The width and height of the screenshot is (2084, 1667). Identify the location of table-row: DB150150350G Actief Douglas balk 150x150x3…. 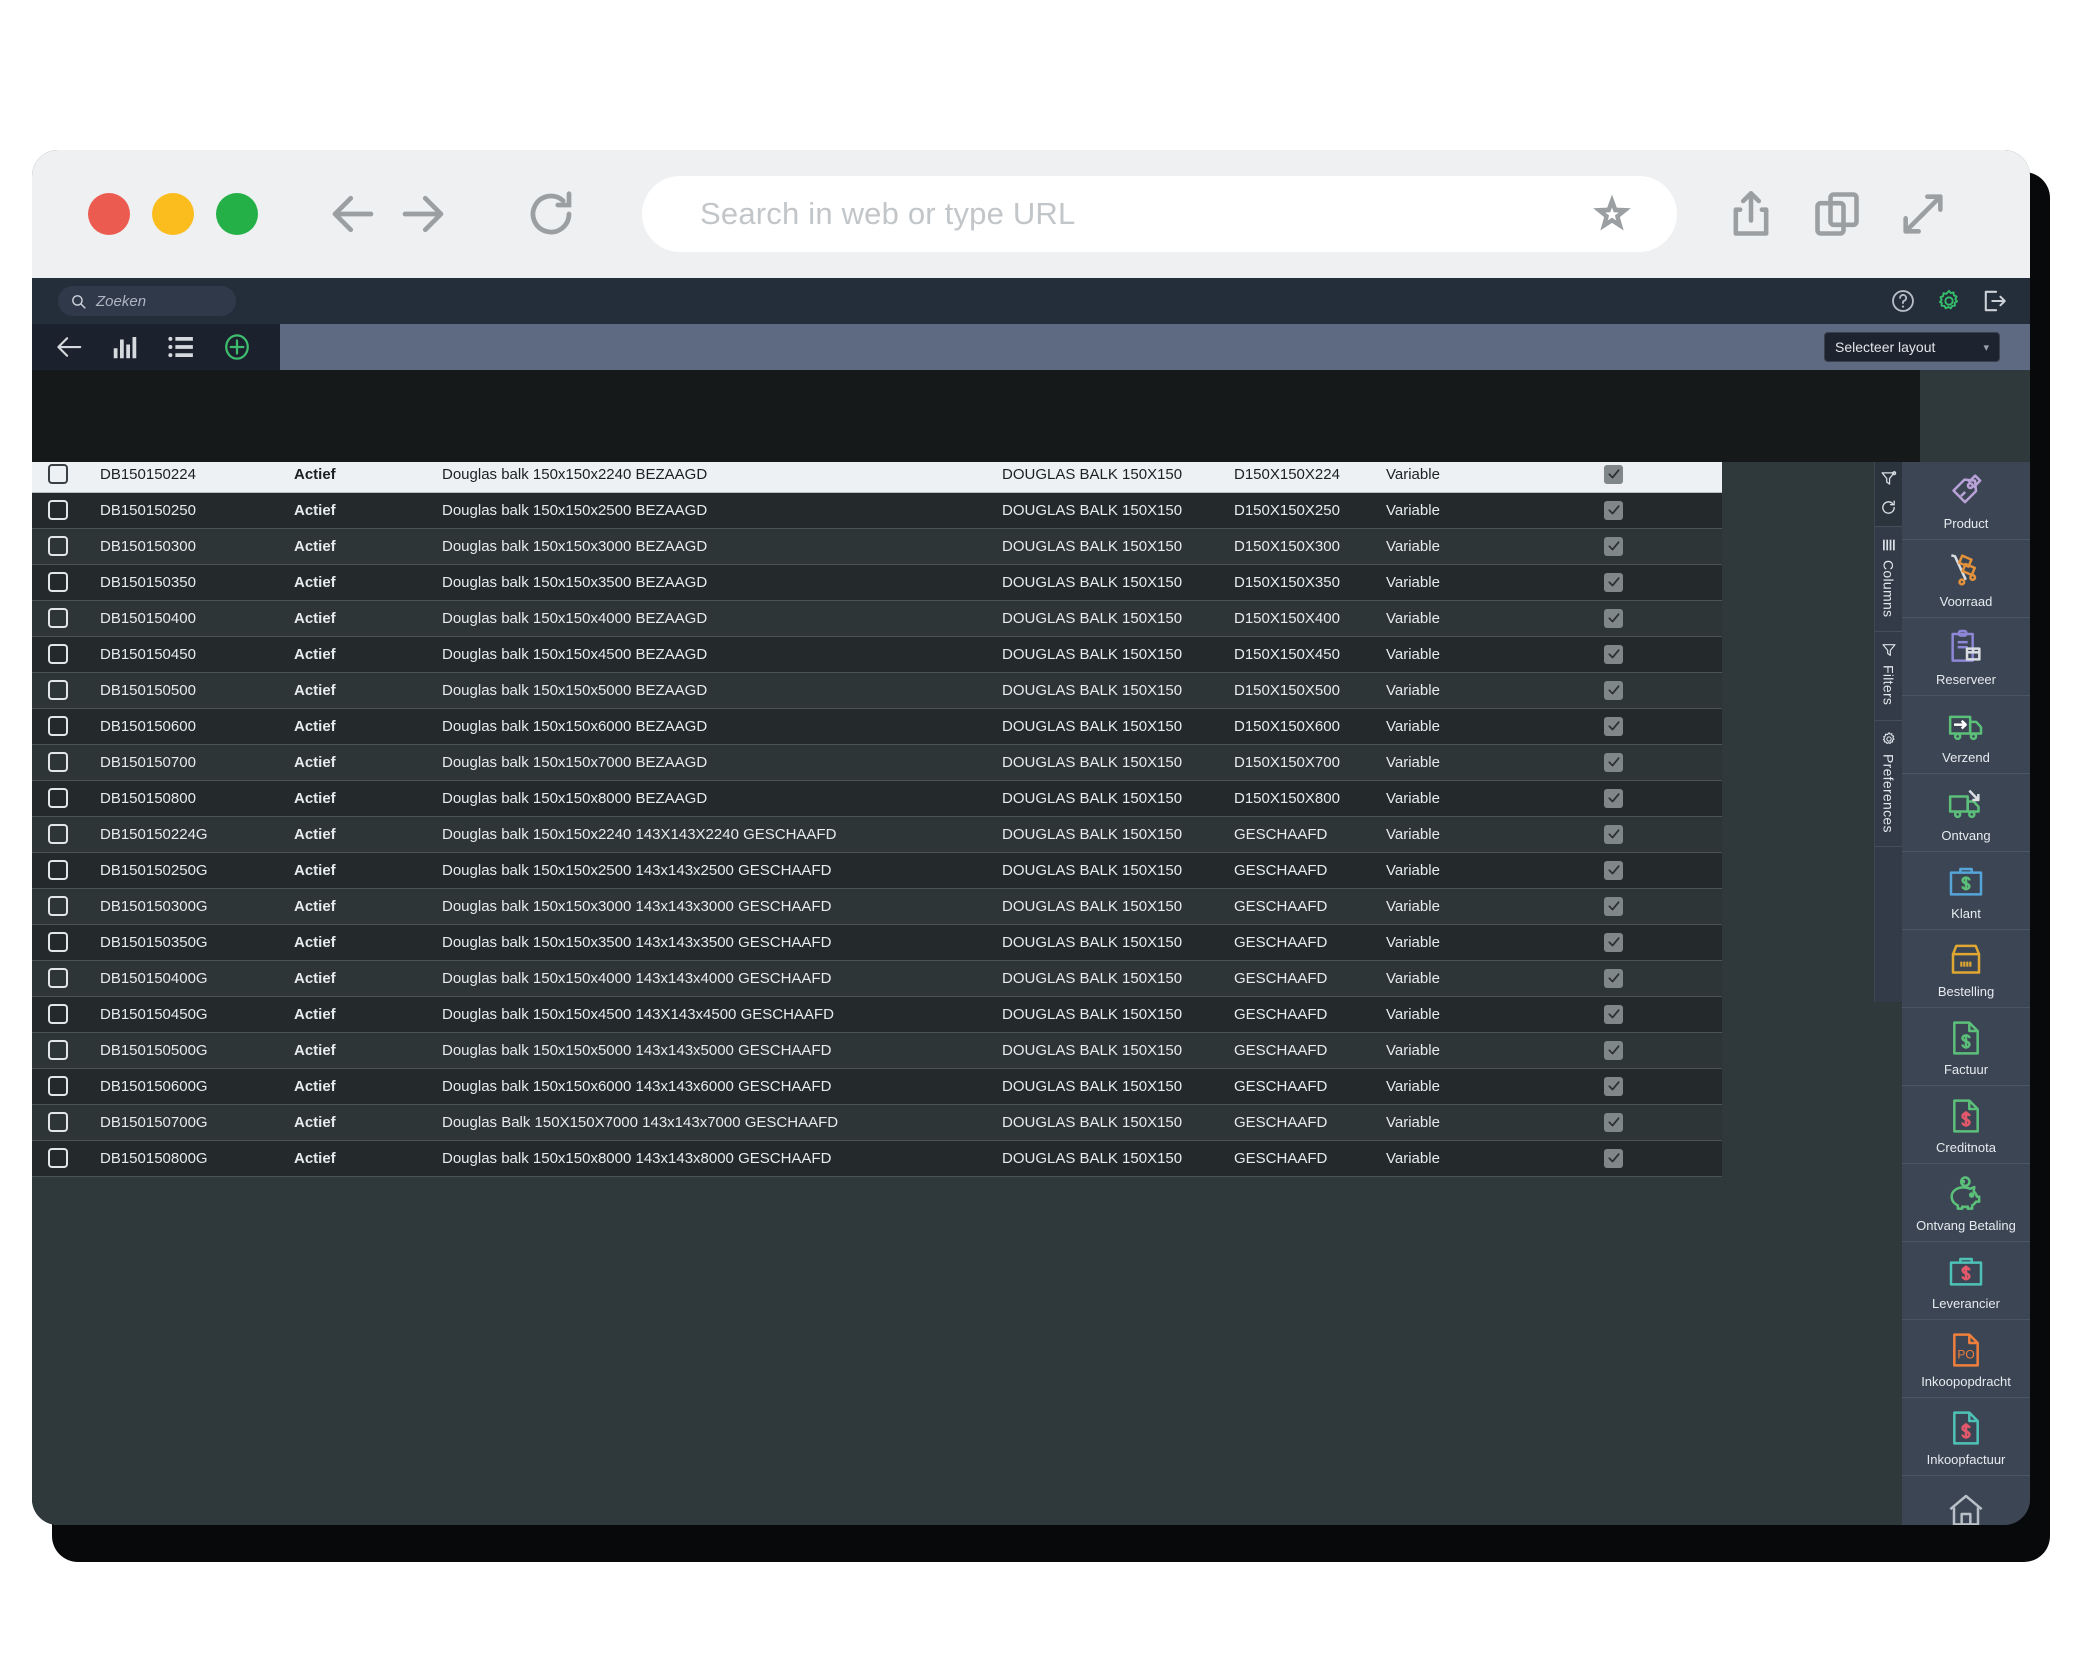
(877, 942).